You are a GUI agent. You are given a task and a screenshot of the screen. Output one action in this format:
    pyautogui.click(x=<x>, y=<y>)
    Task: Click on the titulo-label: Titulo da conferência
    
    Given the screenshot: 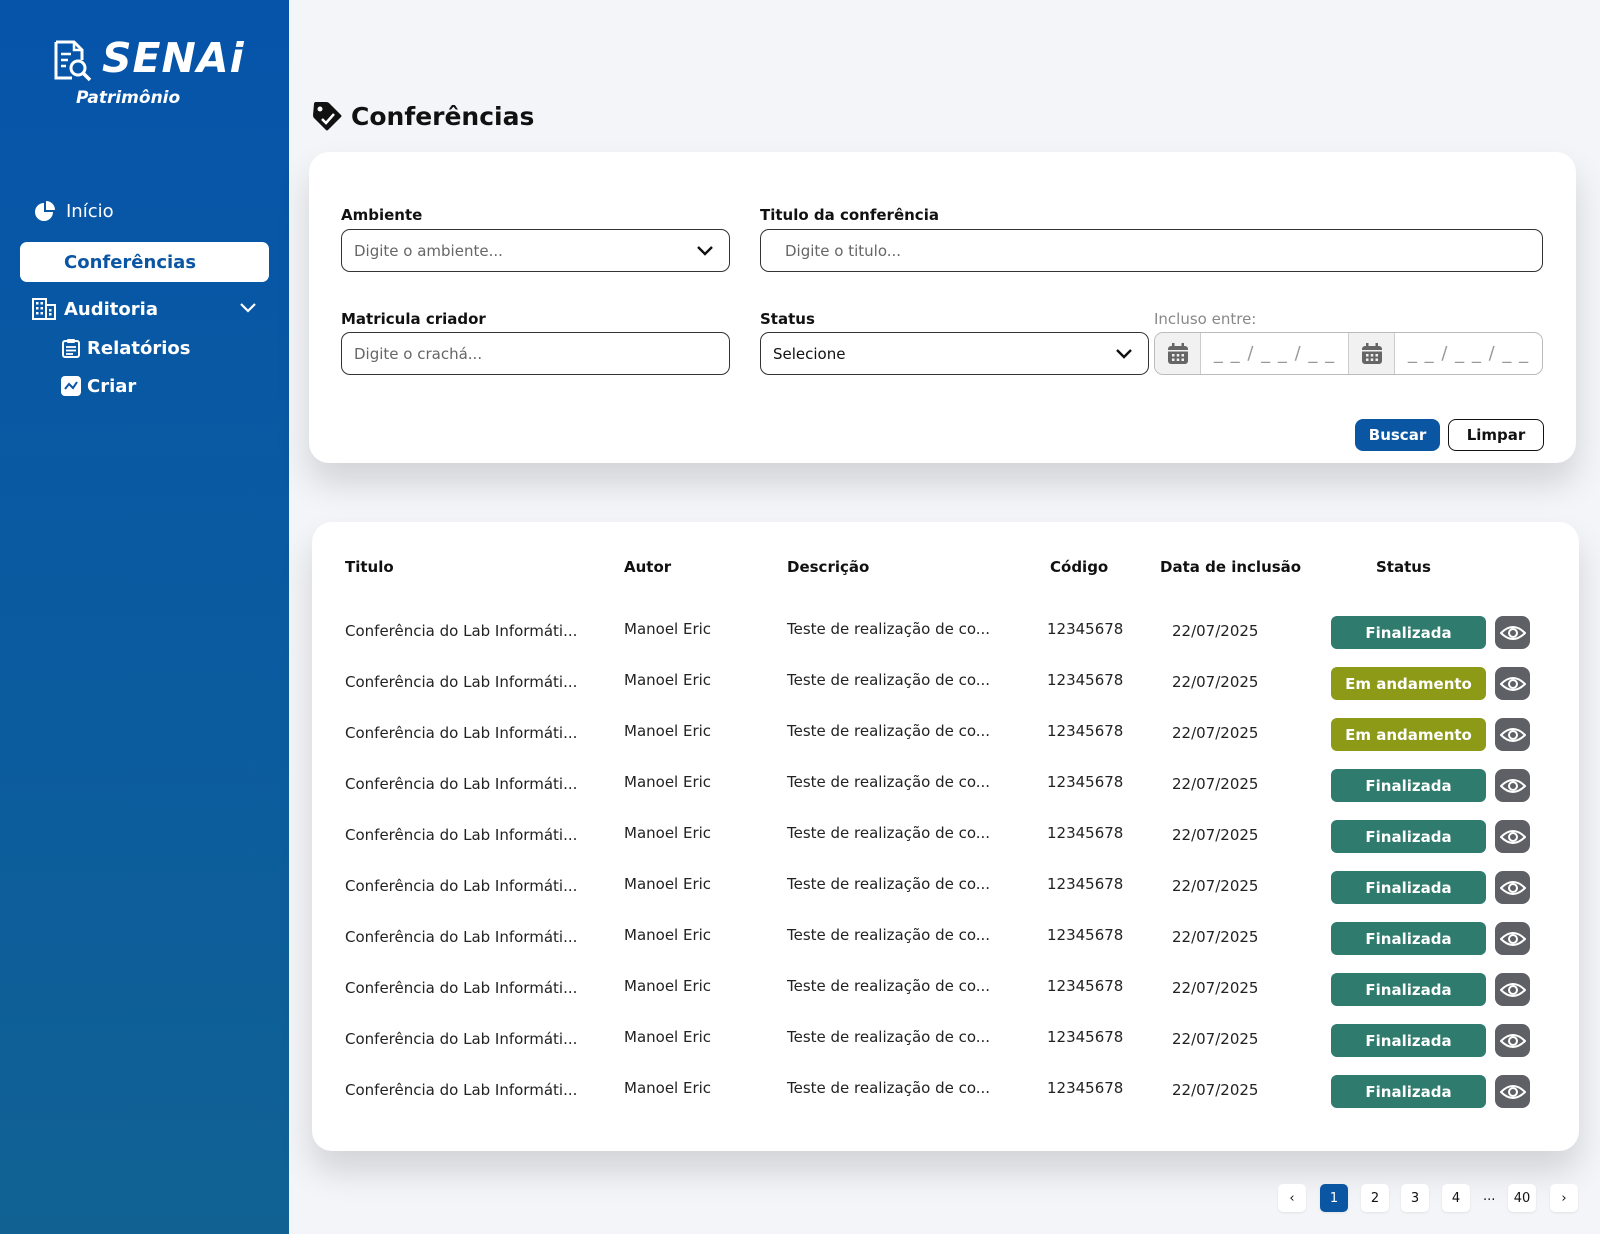 What is the action you would take?
    pyautogui.click(x=849, y=215)
    